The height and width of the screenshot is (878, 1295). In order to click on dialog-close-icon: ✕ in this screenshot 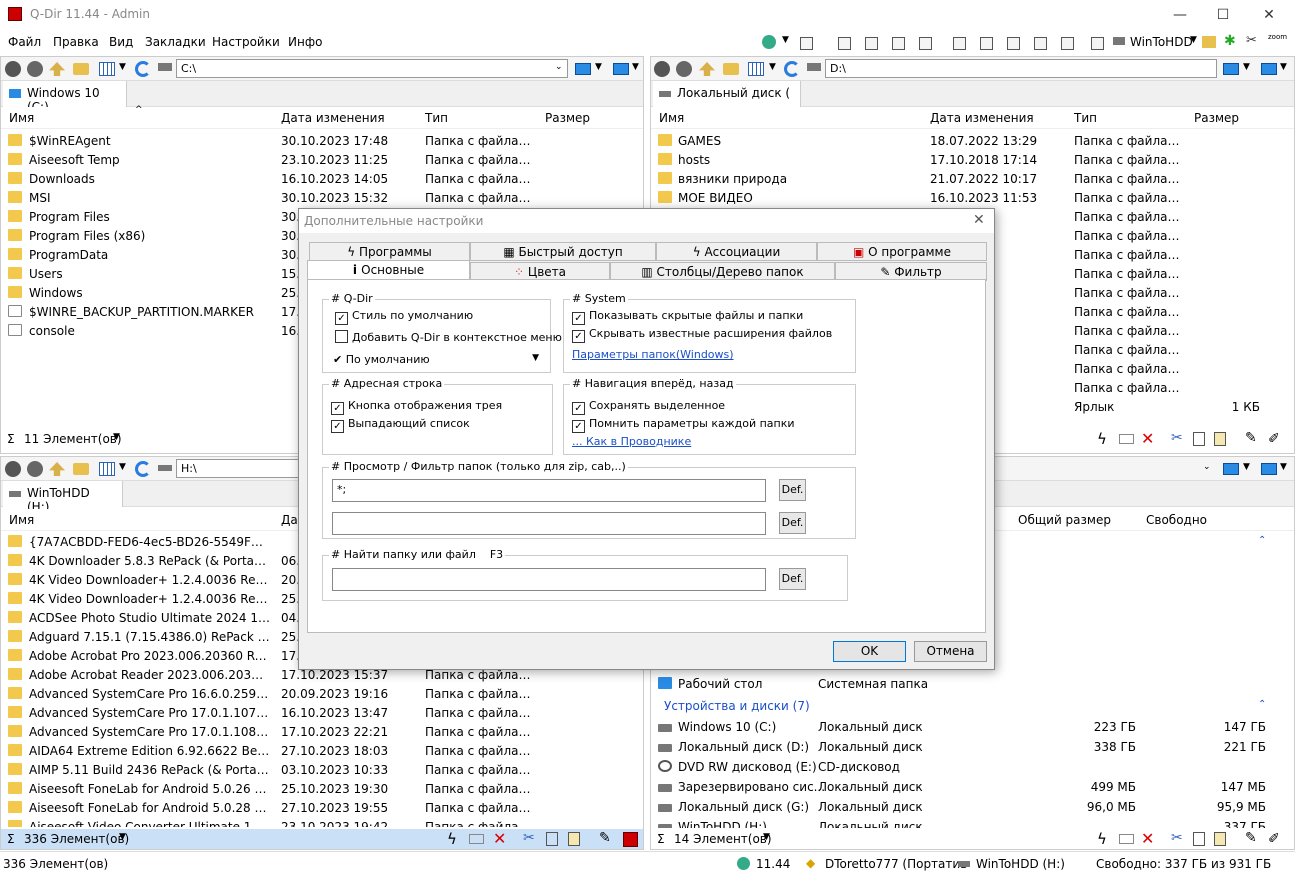, I will do `click(979, 220)`.